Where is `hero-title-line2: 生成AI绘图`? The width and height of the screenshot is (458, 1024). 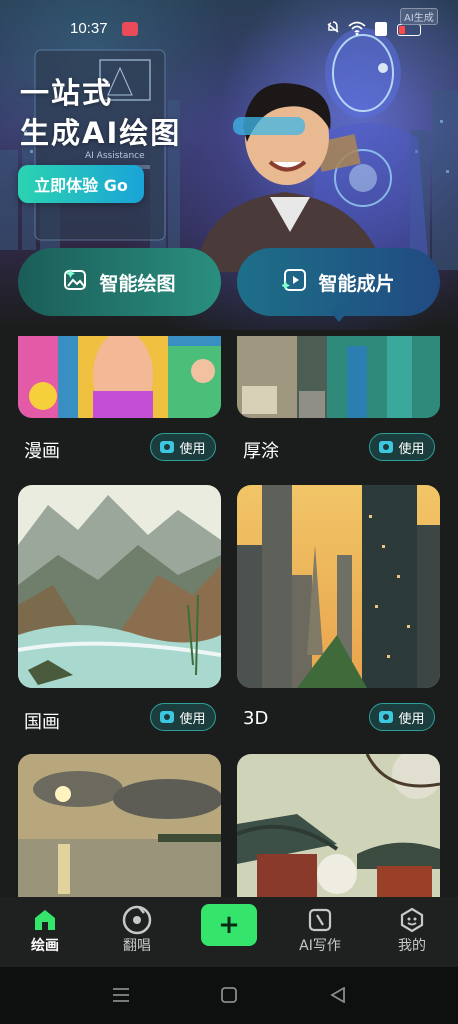 hero-title-line2: 生成AI绘图 is located at coordinates (101, 133).